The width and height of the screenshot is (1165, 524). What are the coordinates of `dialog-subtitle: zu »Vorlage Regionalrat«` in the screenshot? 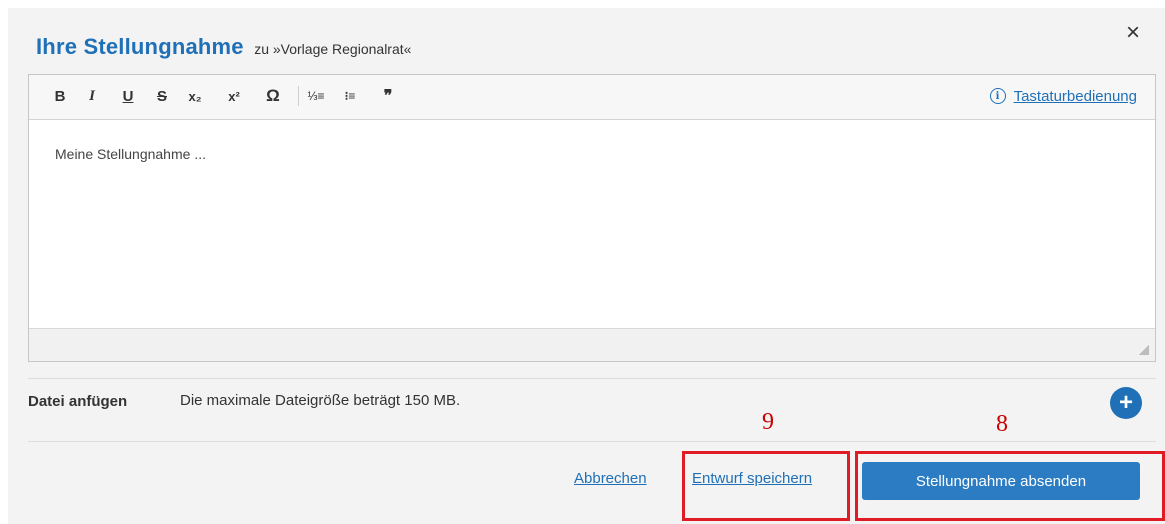 It's located at (333, 49).